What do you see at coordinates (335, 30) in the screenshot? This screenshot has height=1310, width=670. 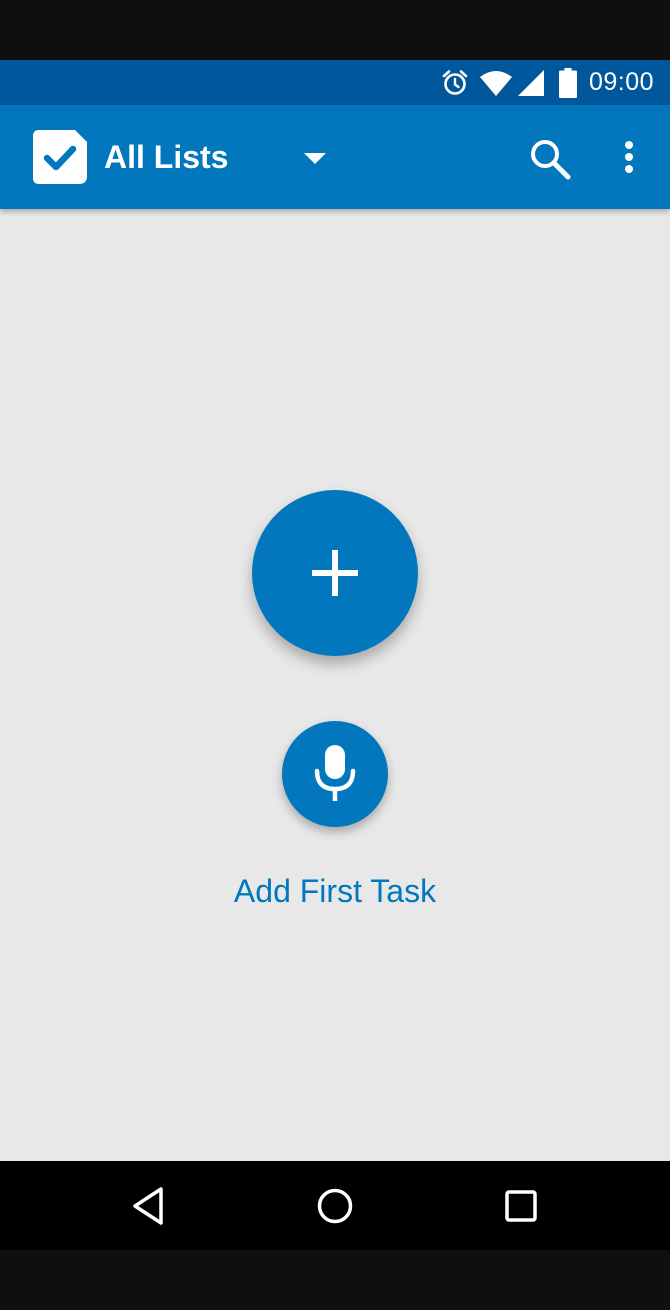 I see `top-bezel` at bounding box center [335, 30].